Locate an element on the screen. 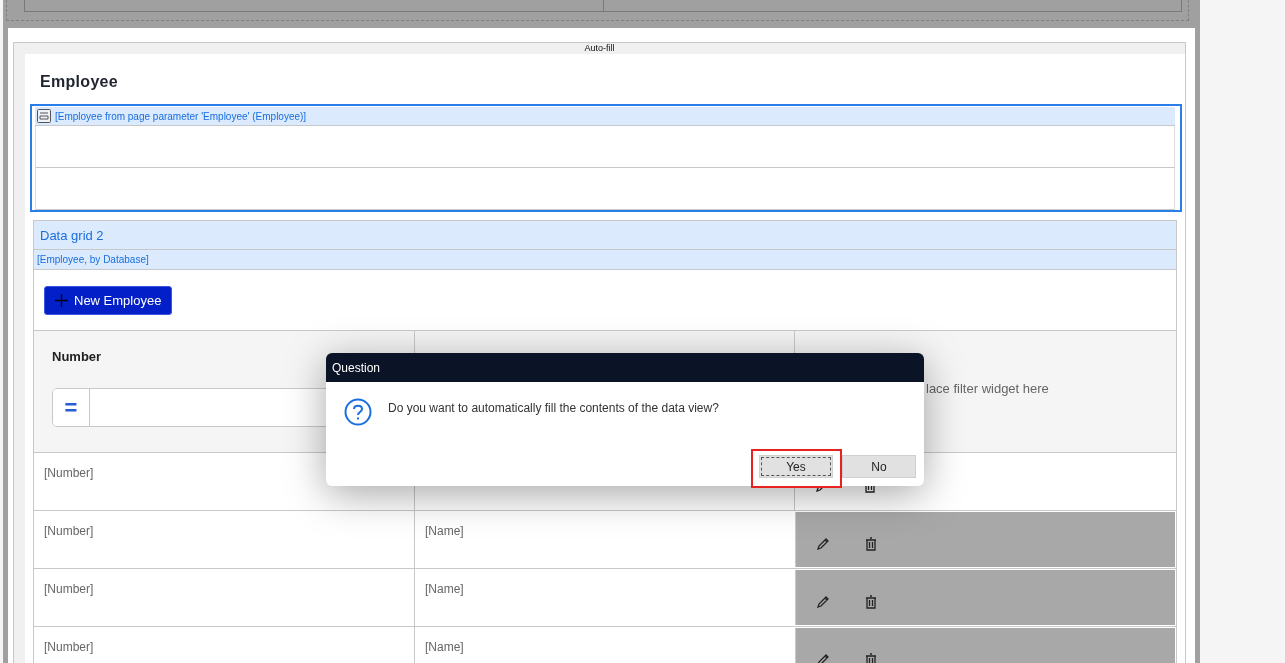 This screenshot has width=1285, height=663. new-employee-button: New Employee is located at coordinates (108, 300).